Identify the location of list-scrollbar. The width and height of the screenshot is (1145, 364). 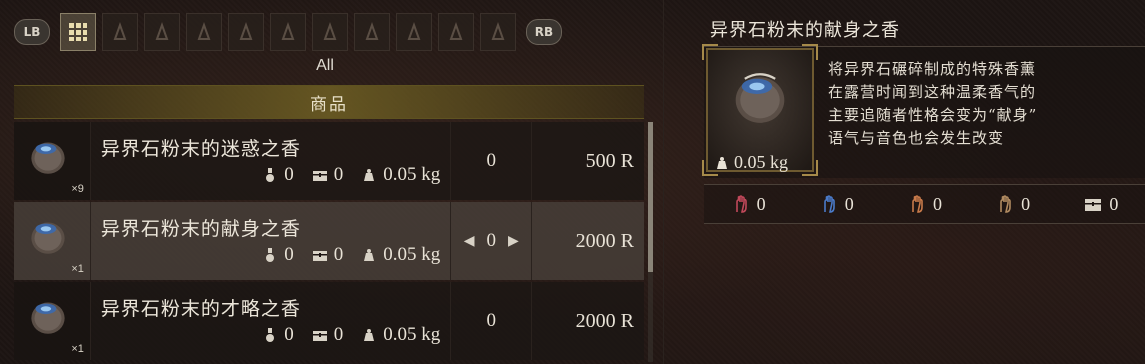
(650, 242).